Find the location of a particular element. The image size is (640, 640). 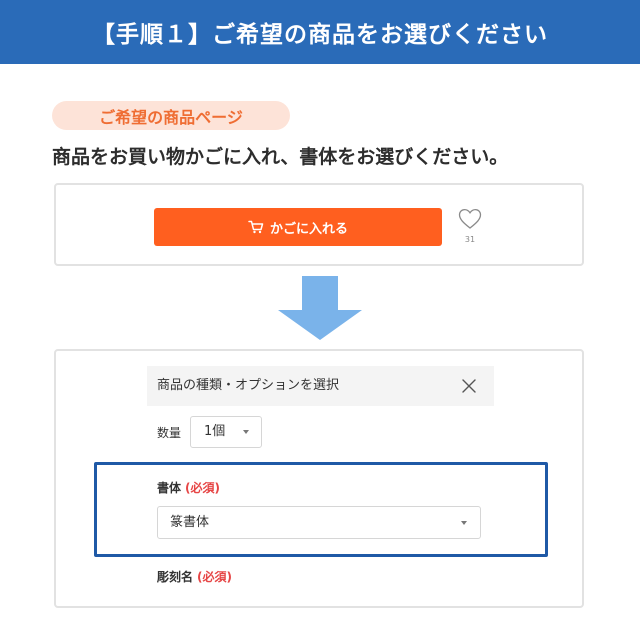

font-field-label: 書体 (必須) is located at coordinates (188, 488).